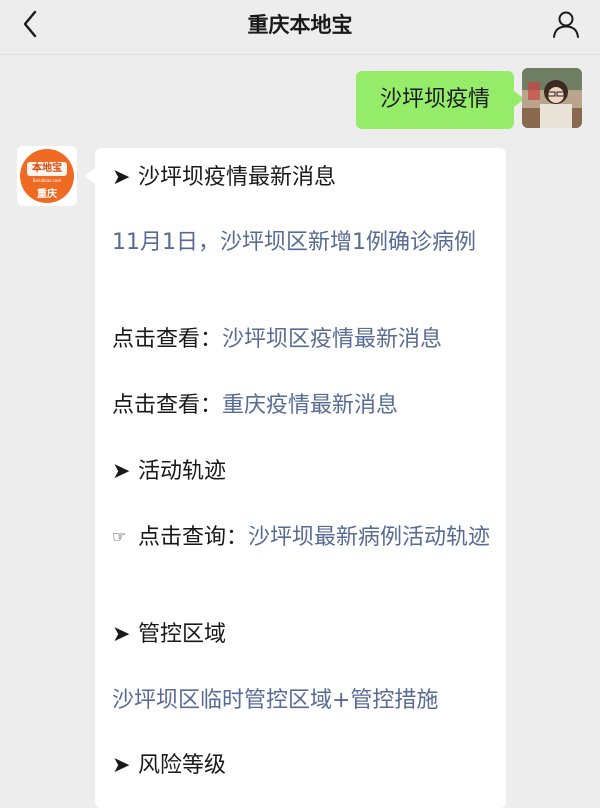  I want to click on bendibao-avatar: 本地宝 Bendibao.com 重庆, so click(47, 176).